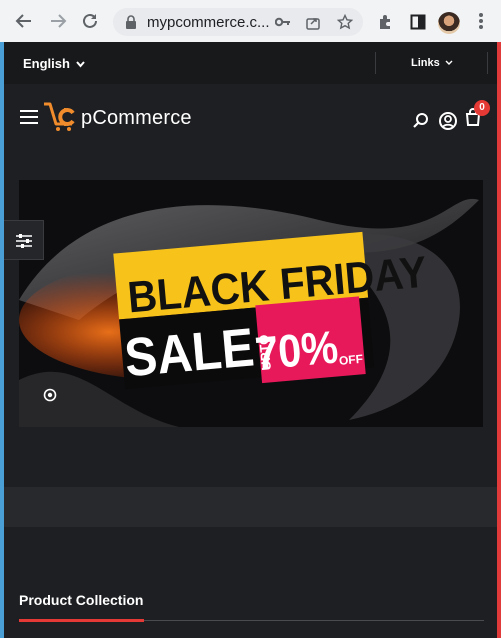 The height and width of the screenshot is (638, 501). I want to click on top-bar: English Links, so click(250, 63).